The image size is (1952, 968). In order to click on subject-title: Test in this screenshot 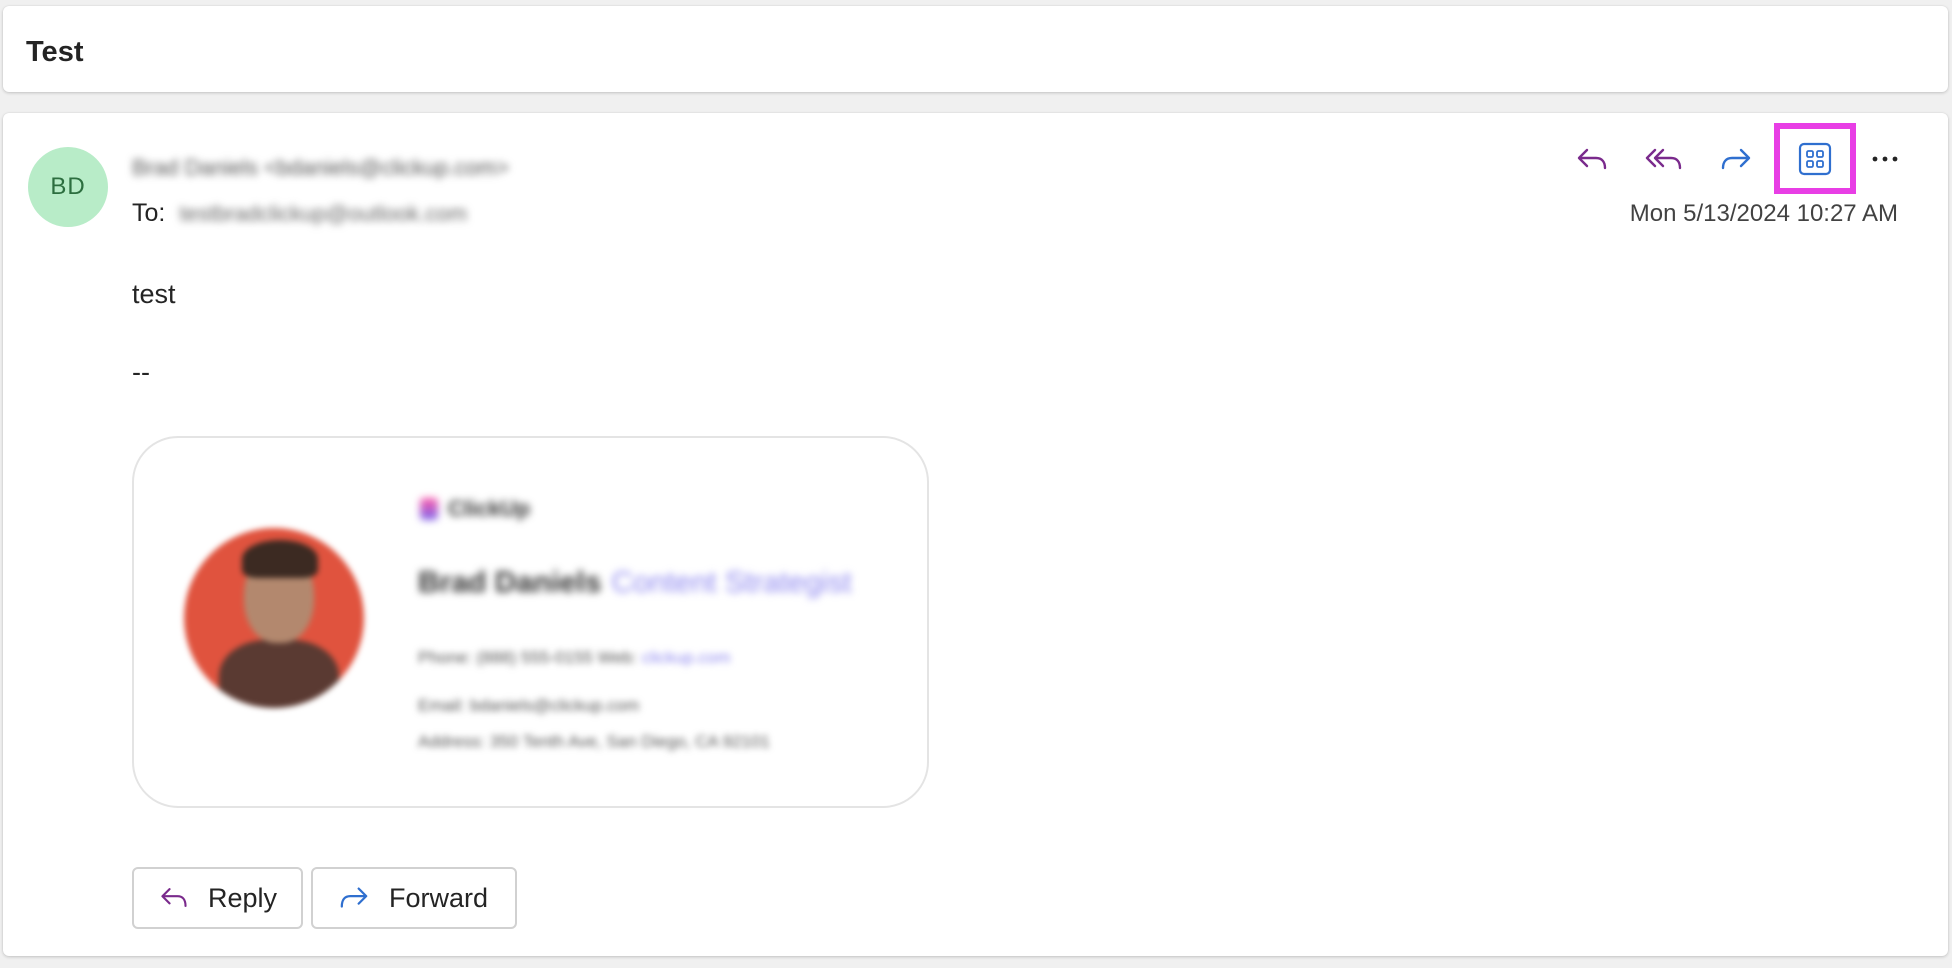, I will do `click(55, 52)`.